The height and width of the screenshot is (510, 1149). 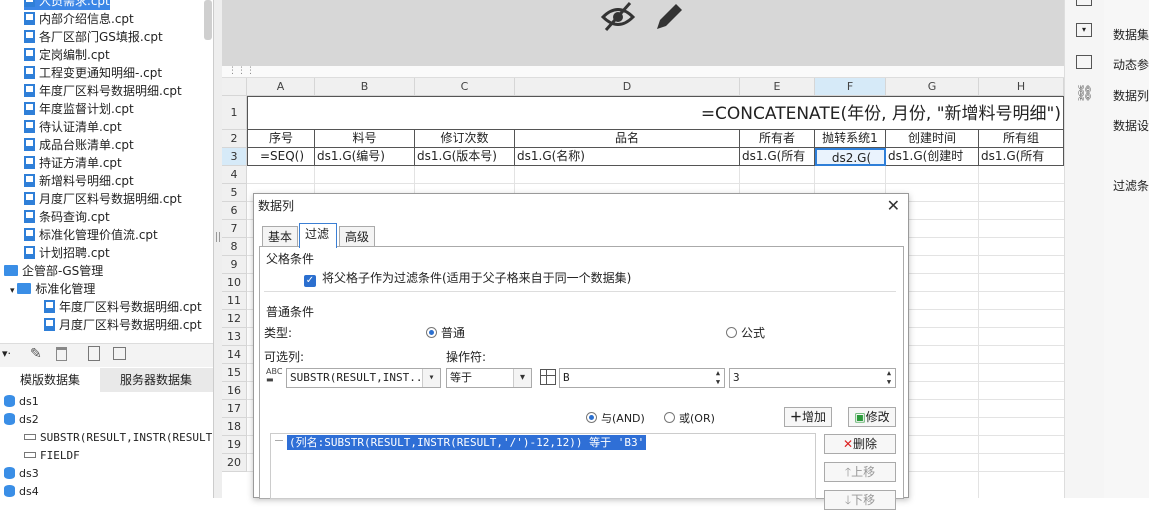 I want to click on row-header: 18, so click(x=234, y=427).